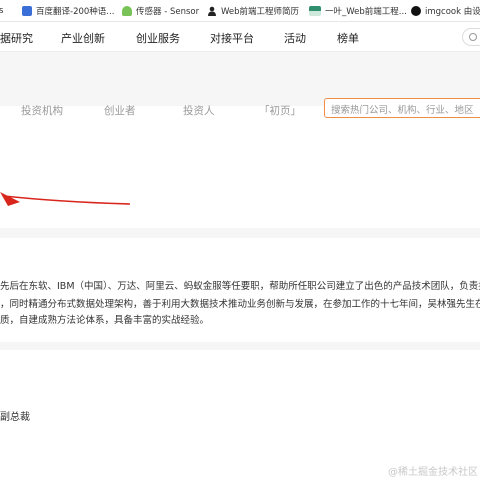 The width and height of the screenshot is (480, 480). Describe the element at coordinates (348, 38) in the screenshot. I see `nav-item-rankings: 榜单` at that location.